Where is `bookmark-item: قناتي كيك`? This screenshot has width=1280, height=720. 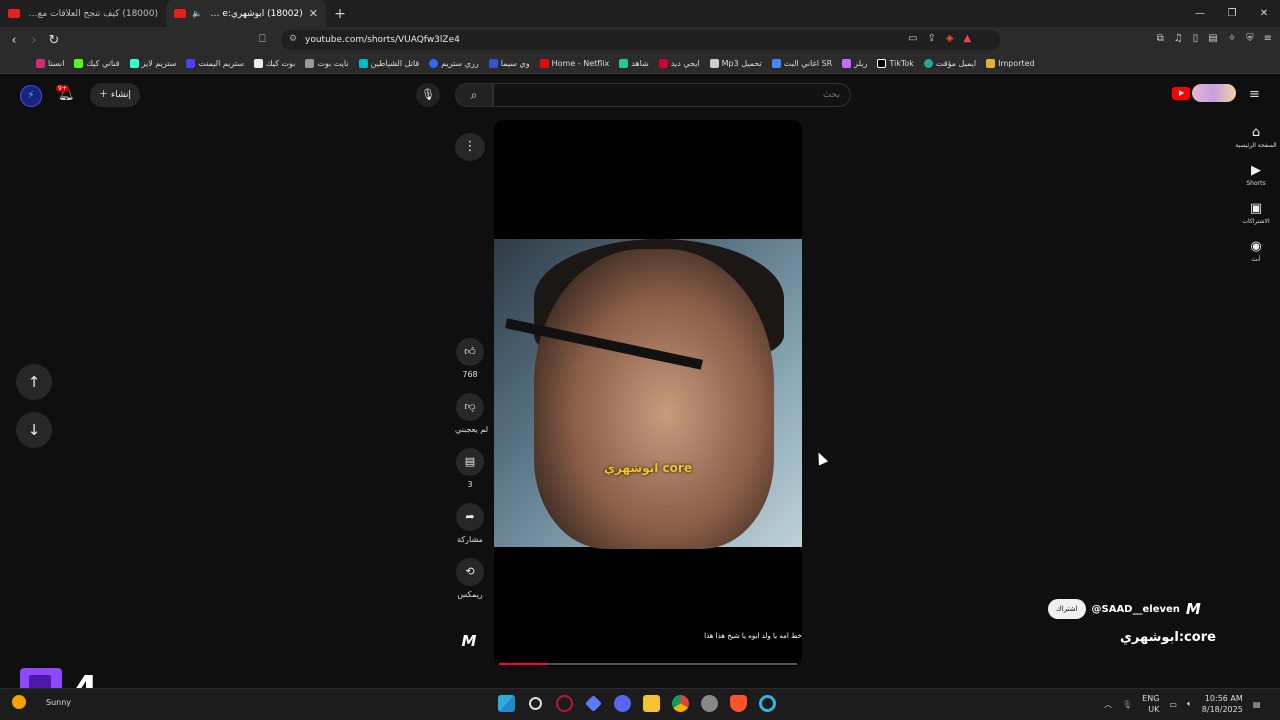 bookmark-item: قناتي كيك is located at coordinates (97, 63).